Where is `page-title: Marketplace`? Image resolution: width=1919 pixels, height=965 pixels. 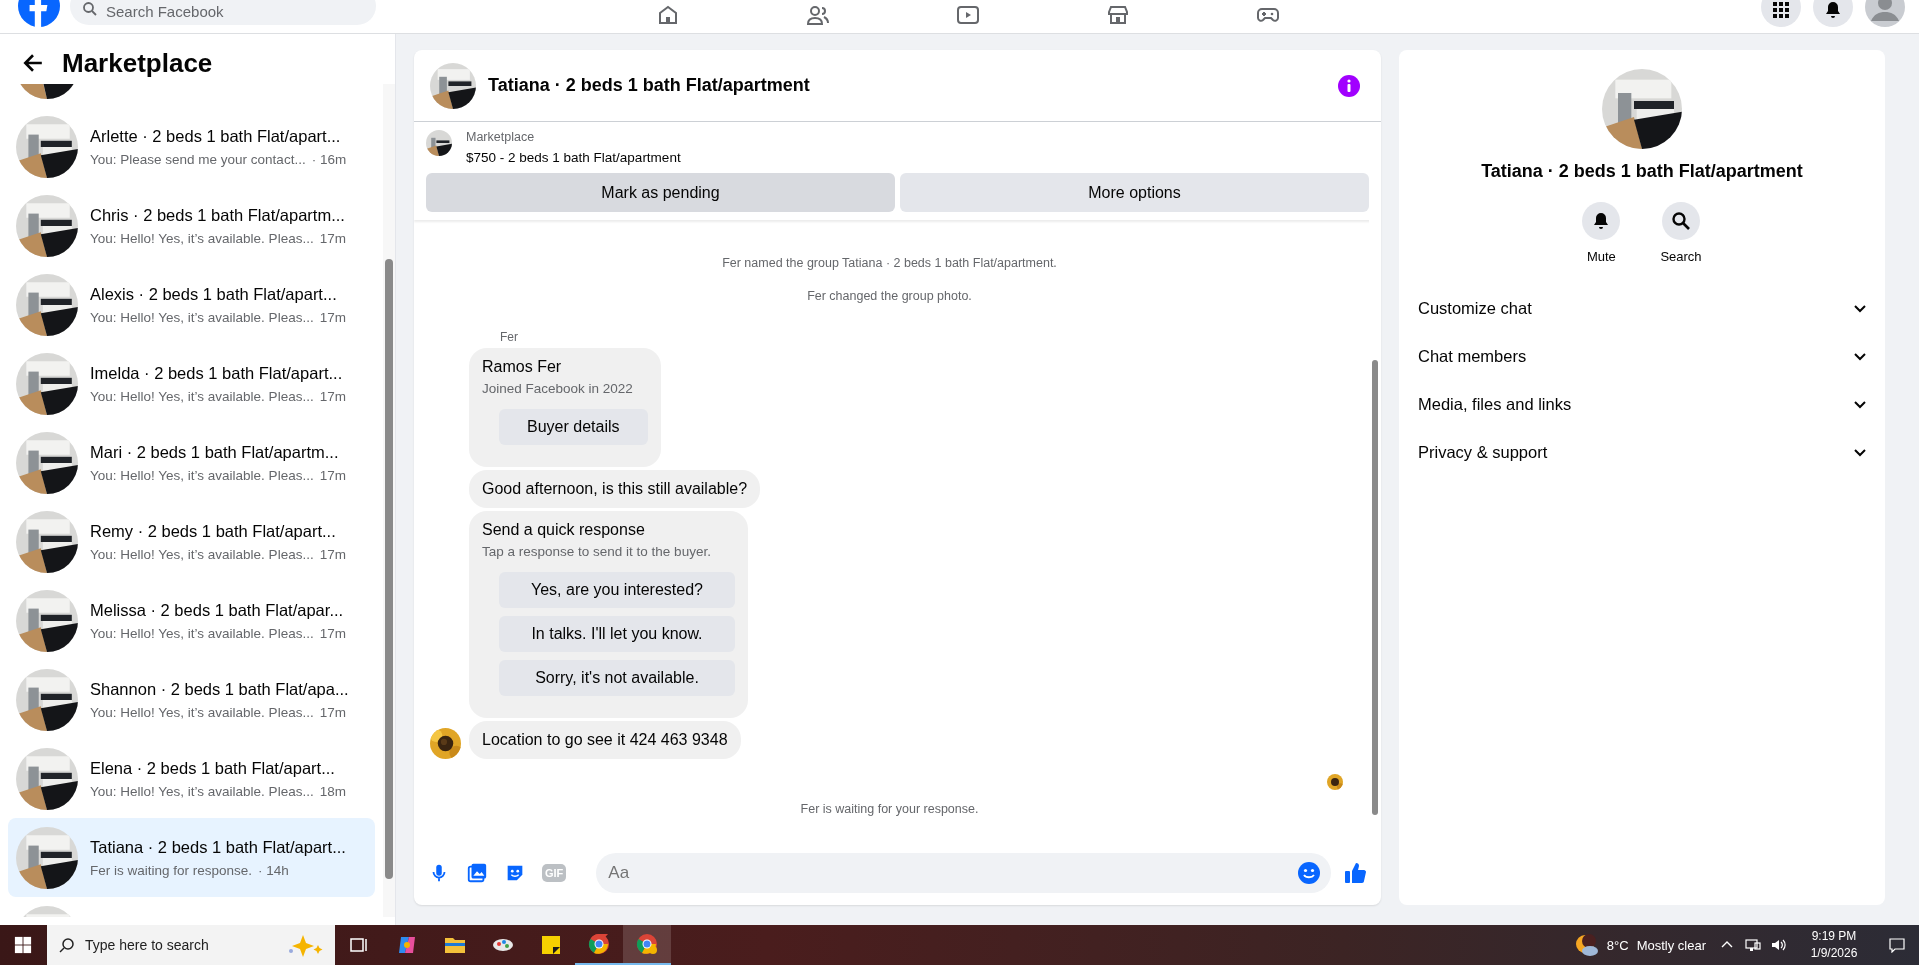
page-title: Marketplace is located at coordinates (137, 63).